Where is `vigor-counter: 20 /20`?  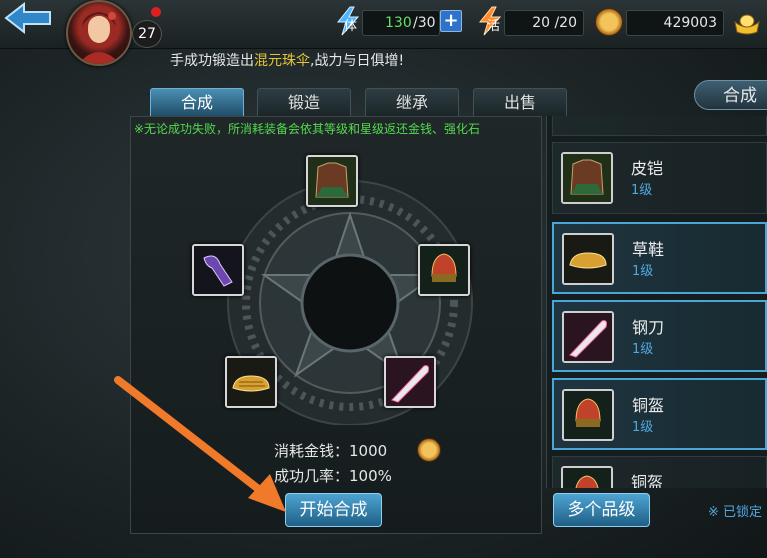 vigor-counter: 20 /20 is located at coordinates (544, 23).